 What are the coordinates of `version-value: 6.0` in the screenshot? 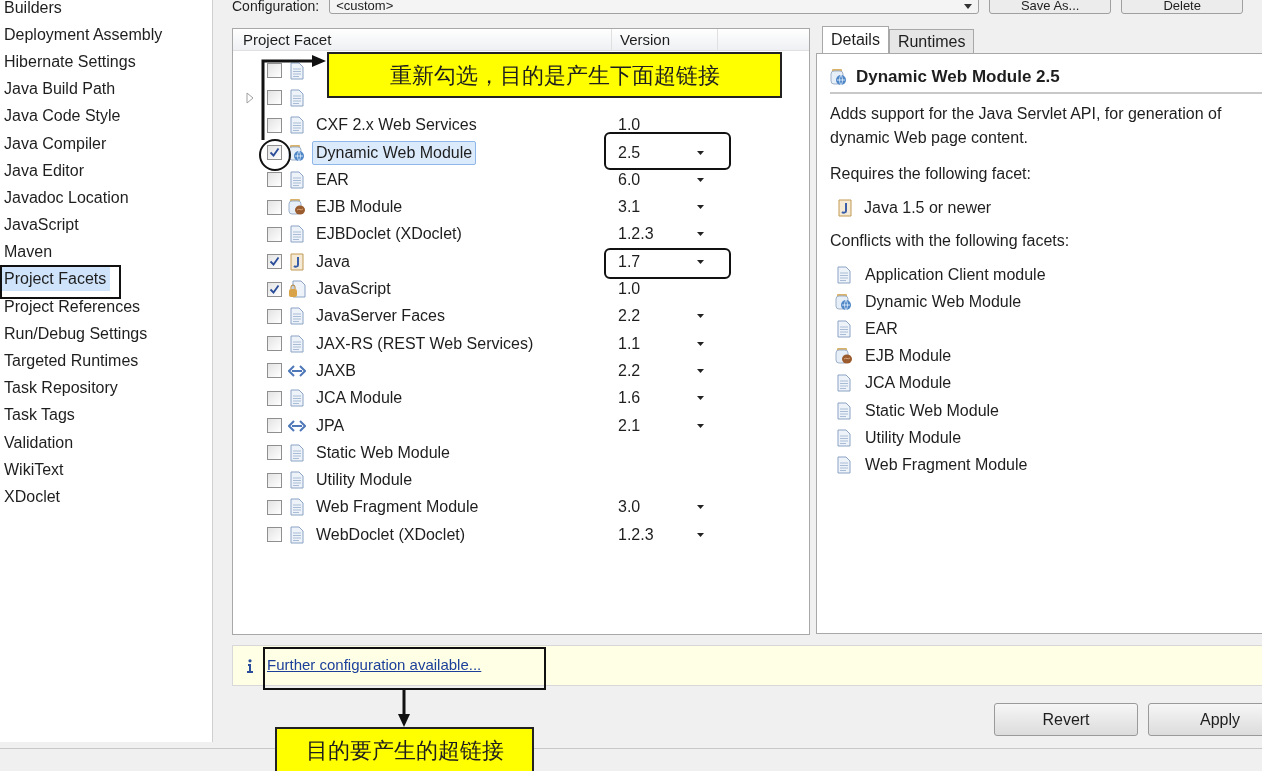 It's located at (629, 179).